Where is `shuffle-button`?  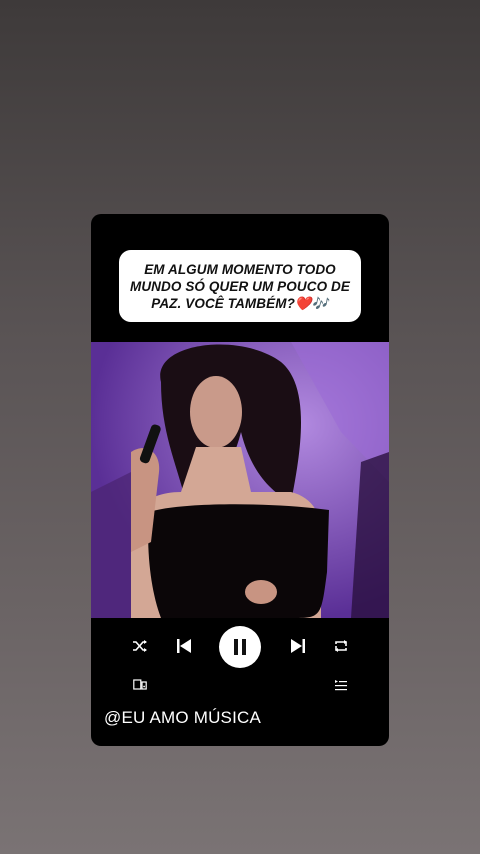 shuffle-button is located at coordinates (140, 646).